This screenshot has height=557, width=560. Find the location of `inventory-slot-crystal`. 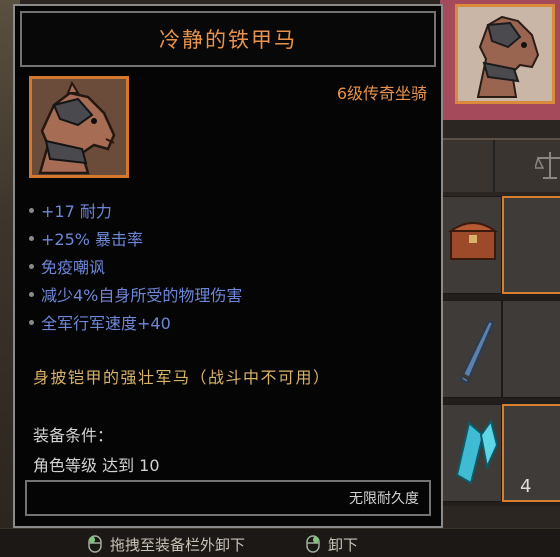

inventory-slot-crystal is located at coordinates (472, 453).